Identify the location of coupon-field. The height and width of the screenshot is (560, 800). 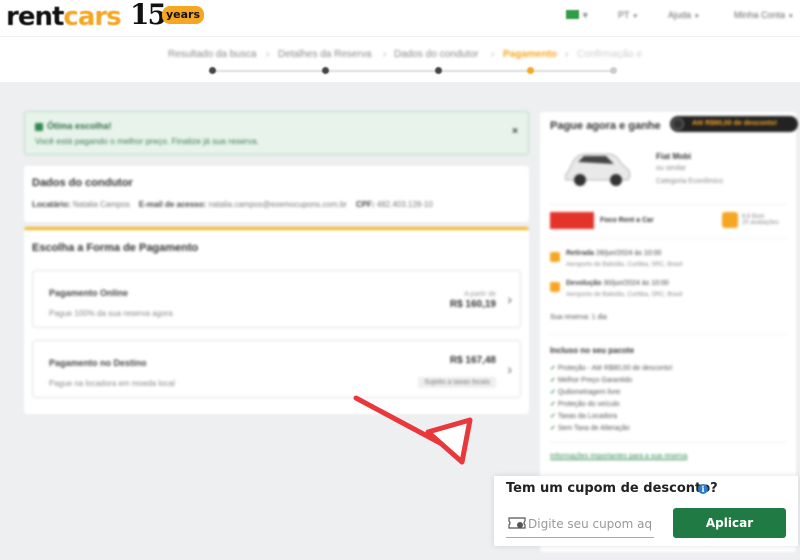
(580, 524).